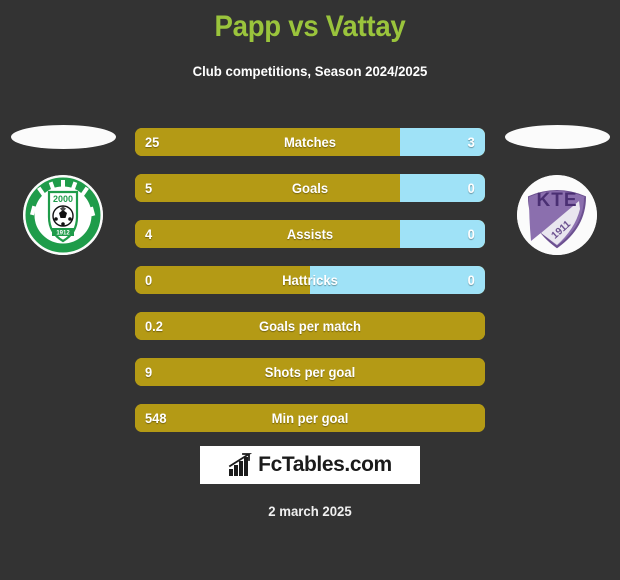  I want to click on svg-text: 1912, so click(63, 234).